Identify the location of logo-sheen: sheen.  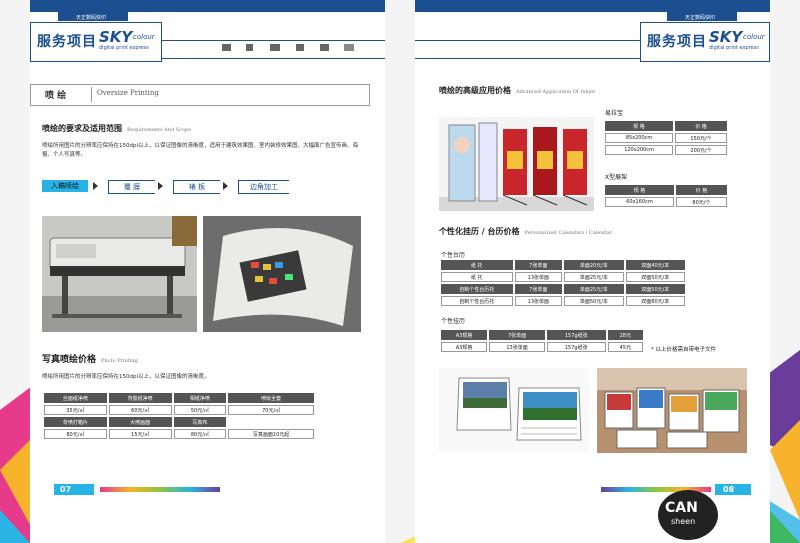
(683, 521).